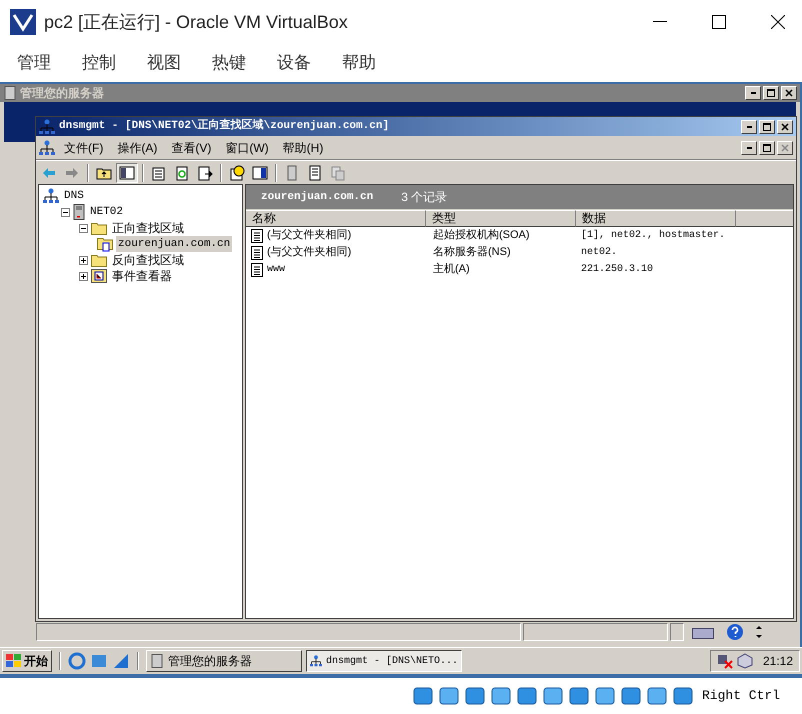 This screenshot has height=714, width=802. Describe the element at coordinates (74, 196) in the screenshot. I see `tree-item: DNS` at that location.